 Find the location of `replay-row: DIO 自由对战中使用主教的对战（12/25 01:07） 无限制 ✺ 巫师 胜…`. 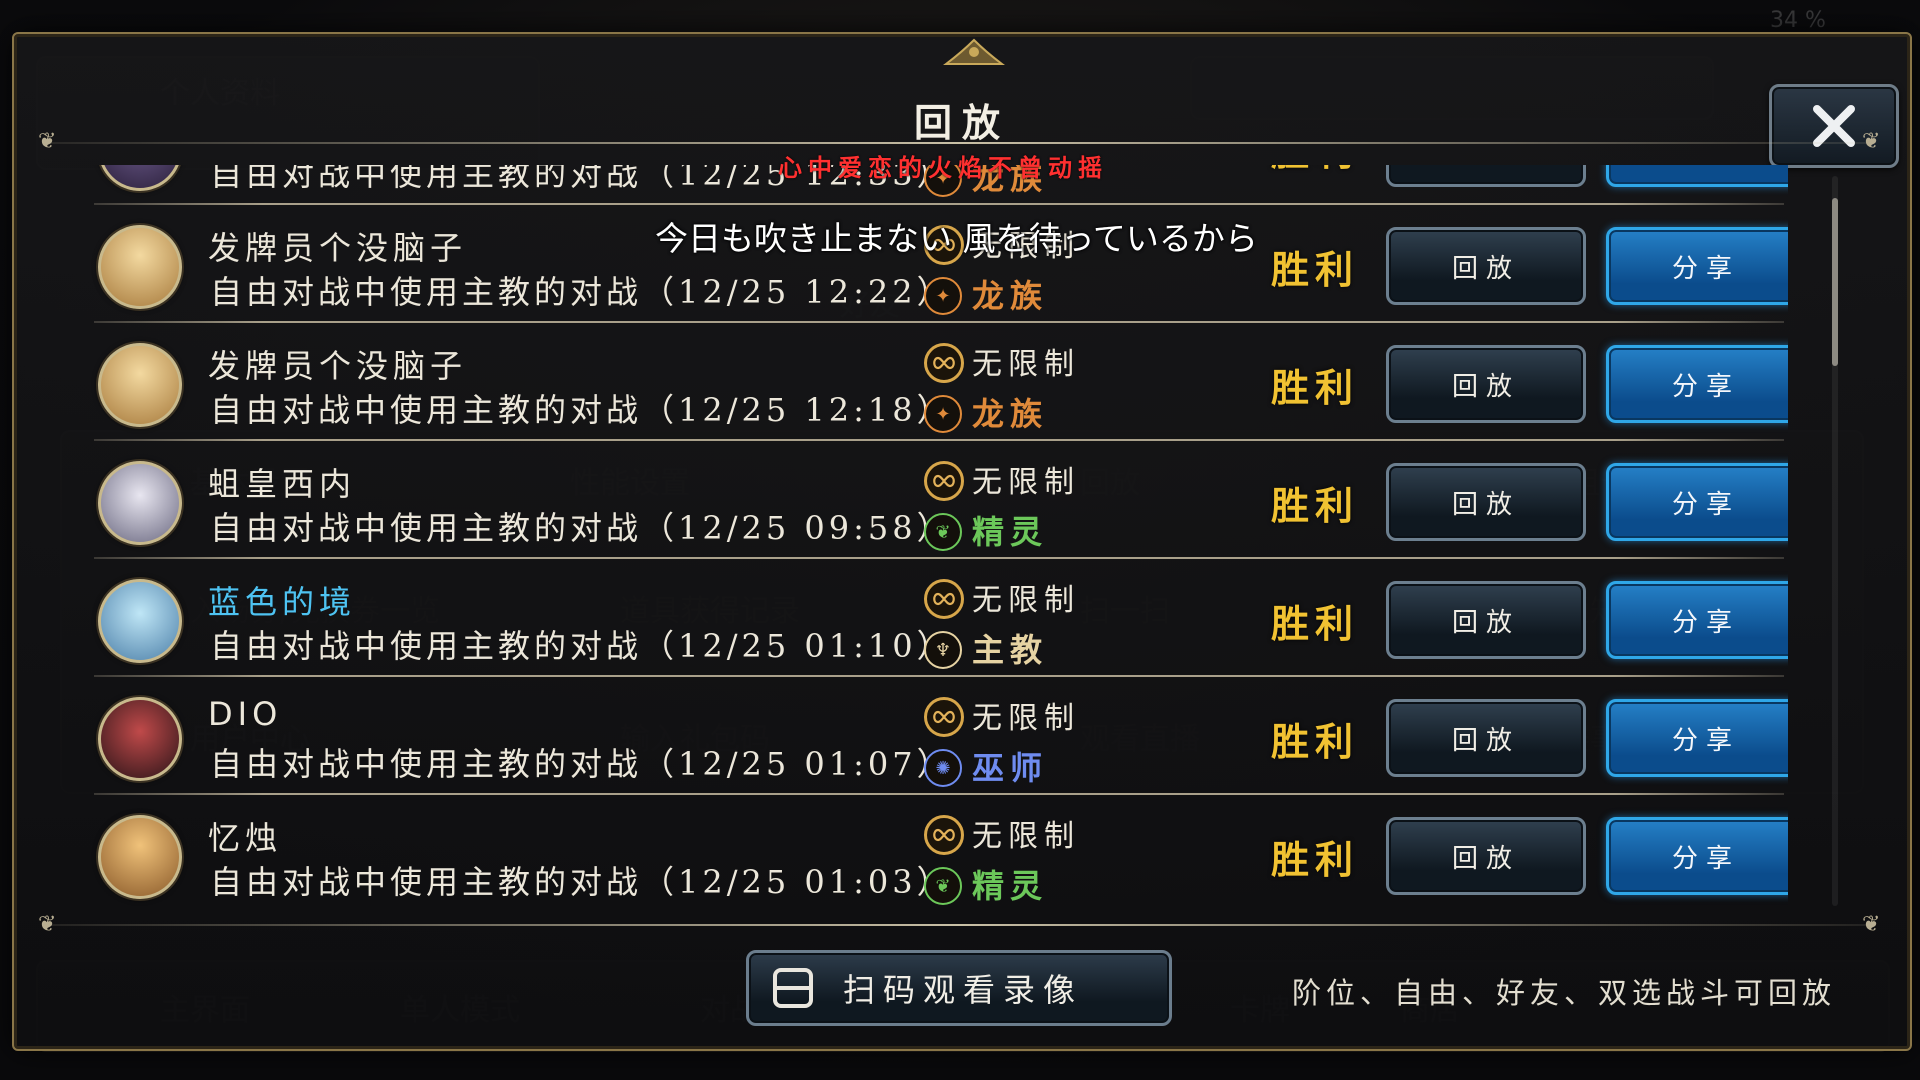

replay-row: DIO 自由对战中使用主教的对战（12/25 01:07） 无限制 ✺ 巫师 胜… is located at coordinates (938, 736).